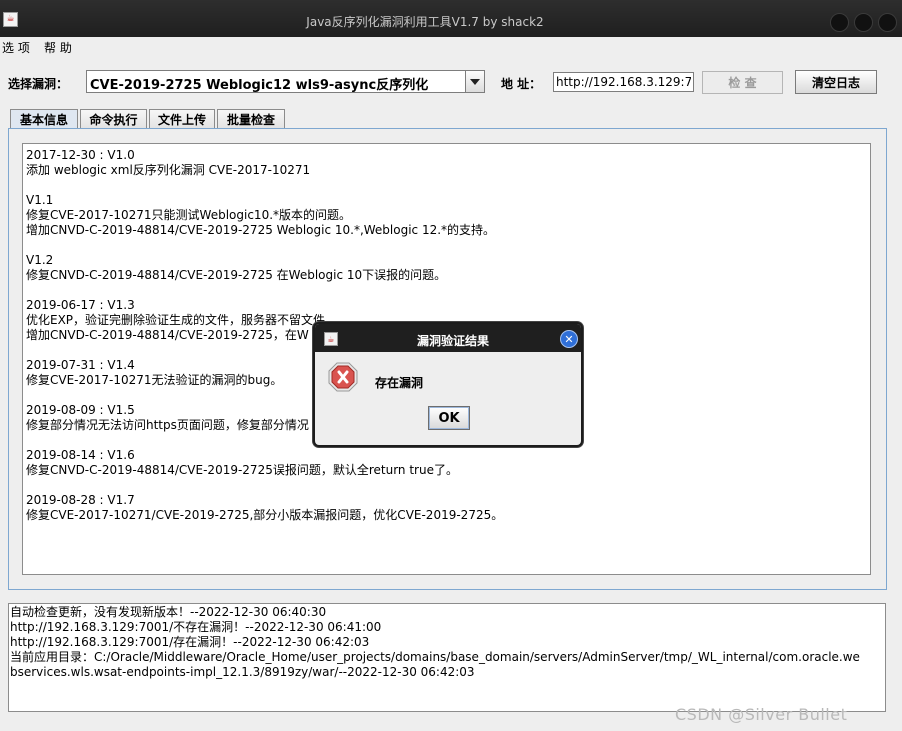 The image size is (902, 731). What do you see at coordinates (259, 85) in the screenshot?
I see `vuln-select-value: CVE-2019-2725 Weblogic12 wls9-async反序列化` at bounding box center [259, 85].